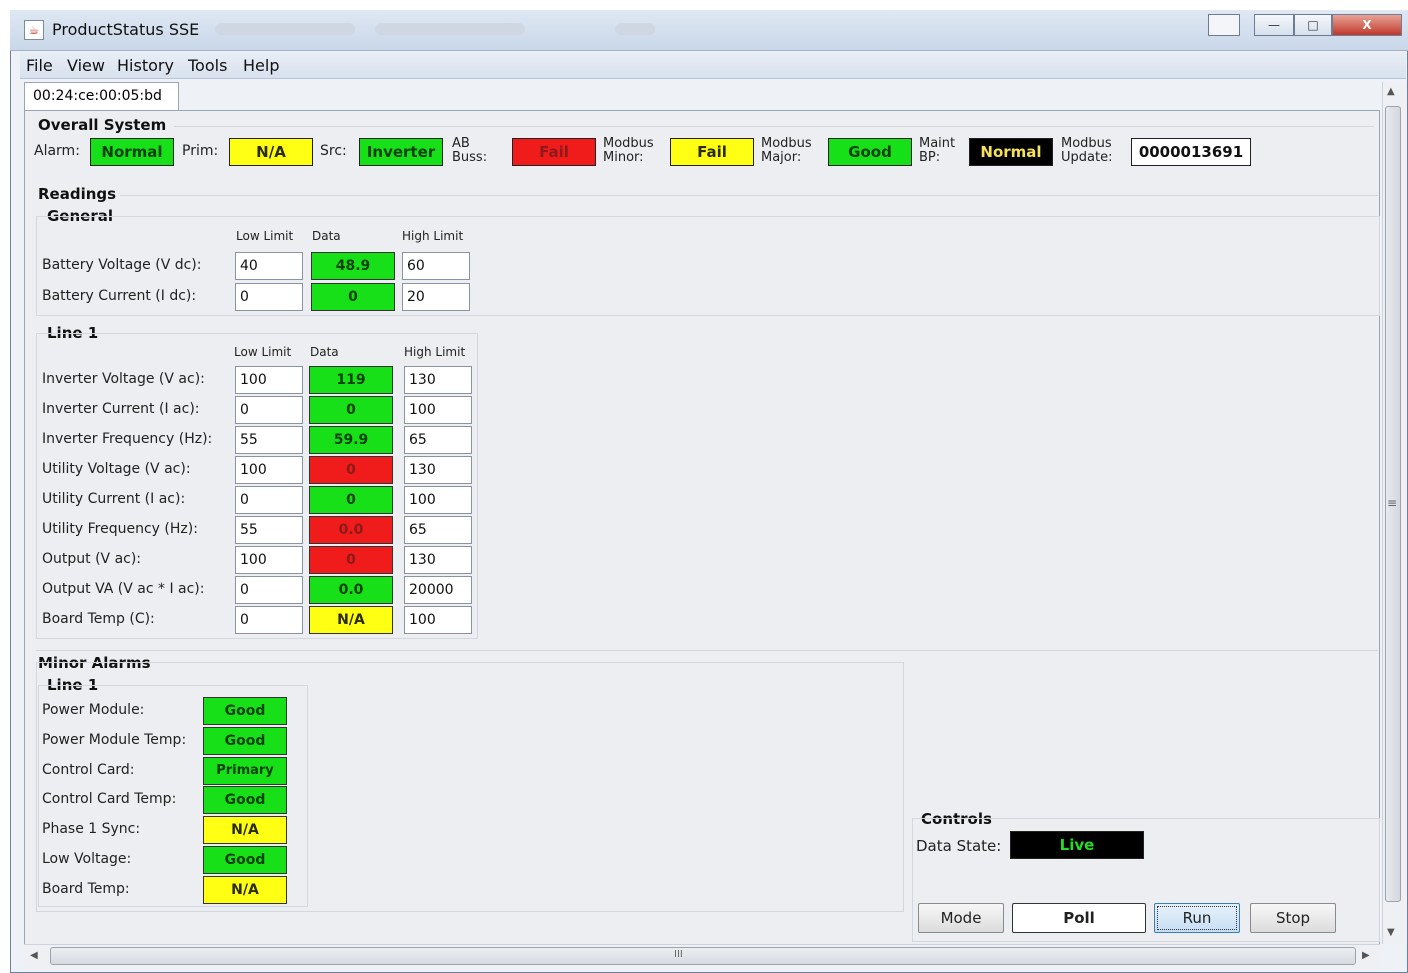 Image resolution: width=1408 pixels, height=973 pixels. Describe the element at coordinates (101, 96) in the screenshot. I see `device-tab: 00:24:ce:00:05:bd` at that location.